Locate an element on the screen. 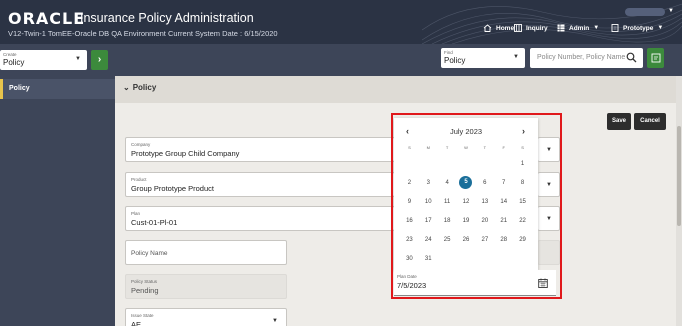  weekday-label: T is located at coordinates (485, 147).